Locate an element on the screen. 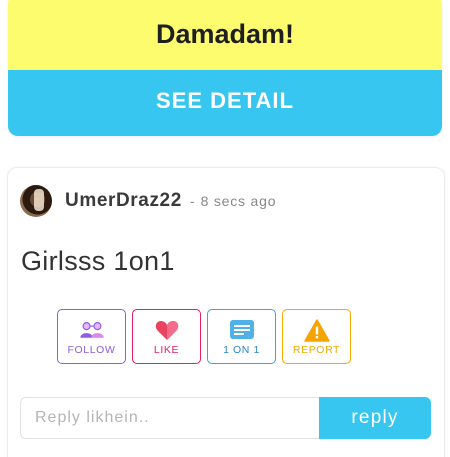  report-button: REPORT is located at coordinates (316, 336).